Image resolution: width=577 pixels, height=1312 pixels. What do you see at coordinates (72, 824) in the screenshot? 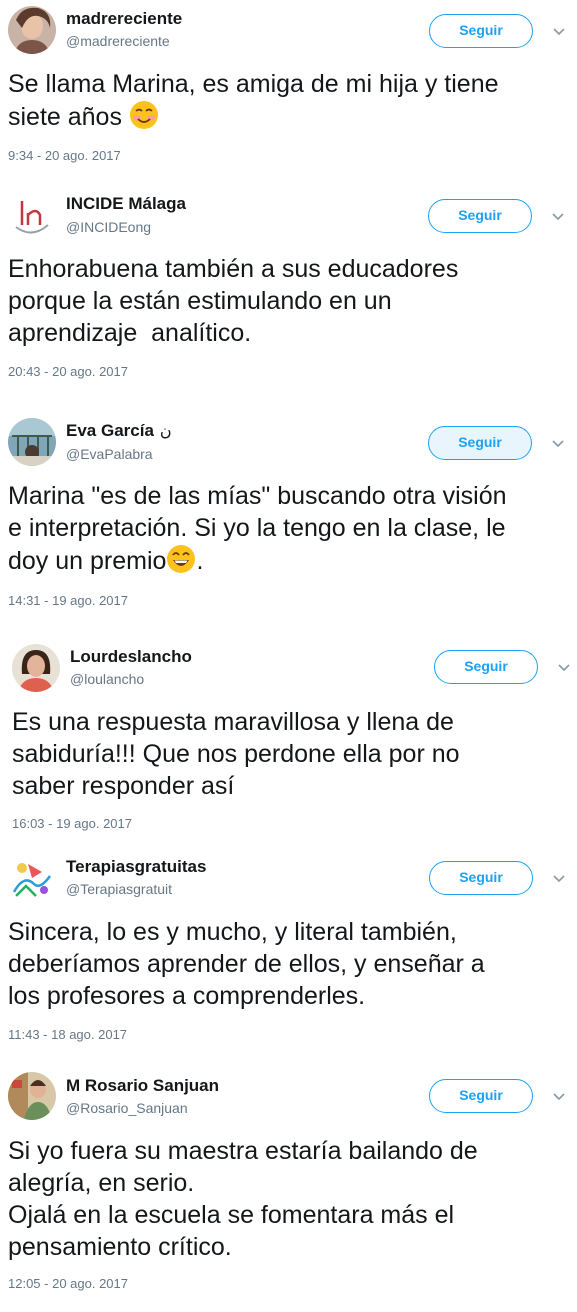
I see `tweet-timestamp: 16:03 - 19 ago. 2017` at bounding box center [72, 824].